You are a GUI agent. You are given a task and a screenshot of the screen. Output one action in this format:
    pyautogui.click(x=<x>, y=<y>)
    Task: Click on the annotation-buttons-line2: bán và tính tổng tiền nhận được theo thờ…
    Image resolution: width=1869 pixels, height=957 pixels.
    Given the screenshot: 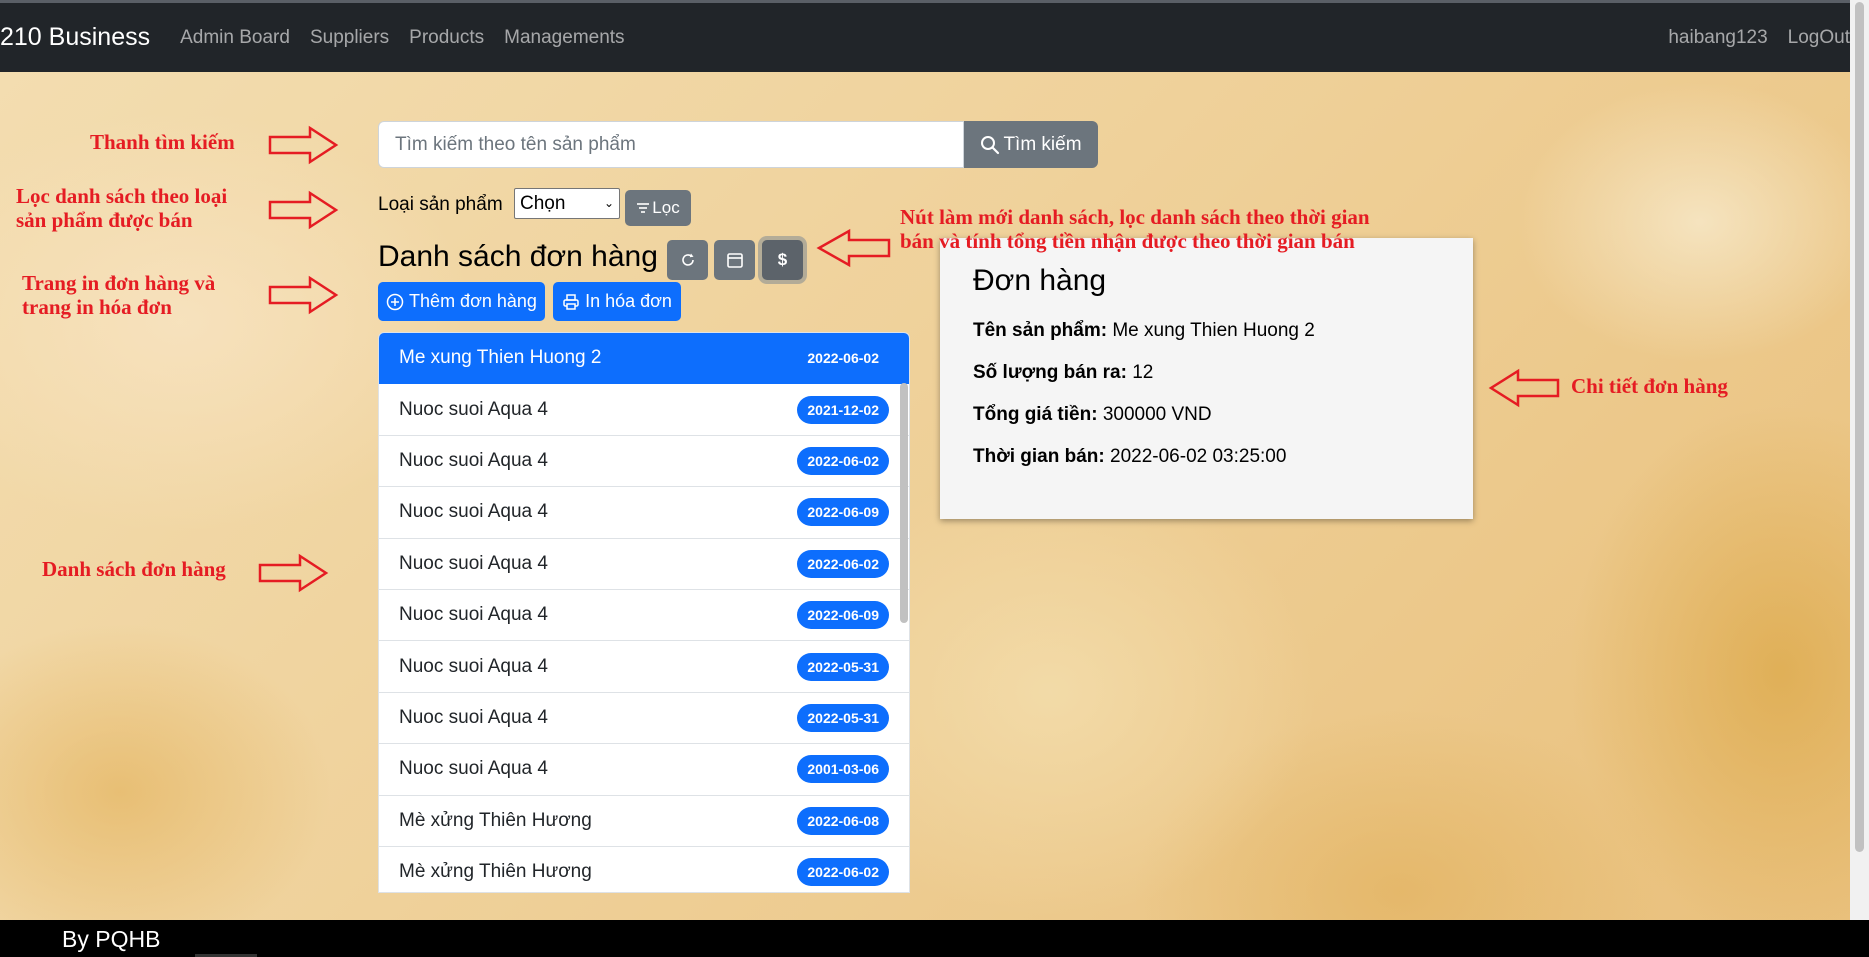 What is the action you would take?
    pyautogui.click(x=1127, y=241)
    